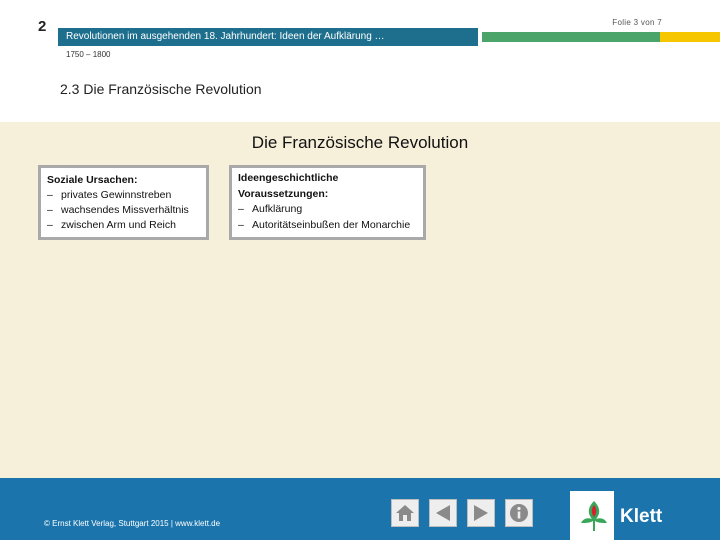  Describe the element at coordinates (637, 22) in the screenshot. I see `slide-counter: Folie 3 von 7` at that location.